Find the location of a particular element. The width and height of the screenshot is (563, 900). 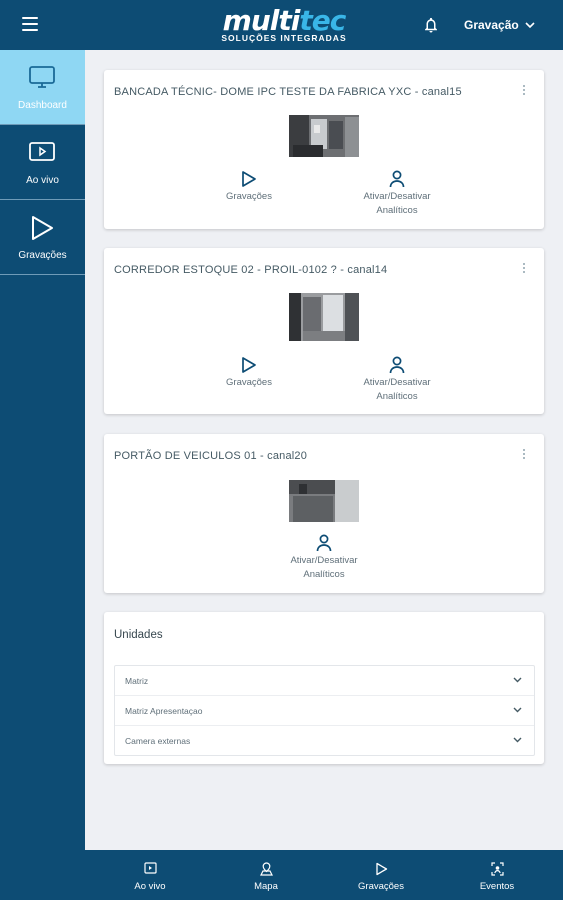

sidebar-item-recordings: Gravações is located at coordinates (42, 237).